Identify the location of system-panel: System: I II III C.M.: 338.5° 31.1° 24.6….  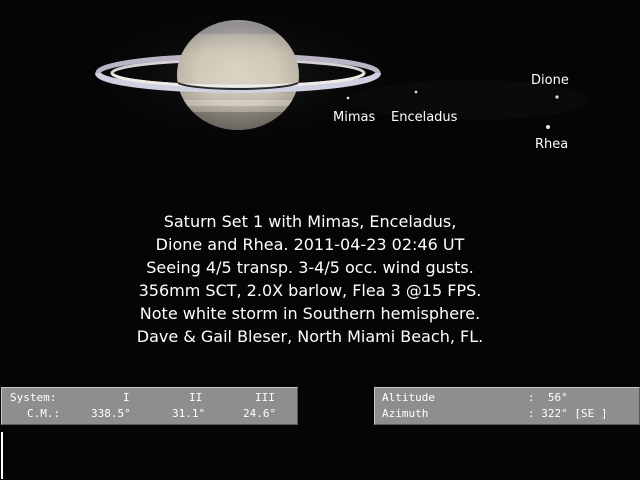
(149, 406).